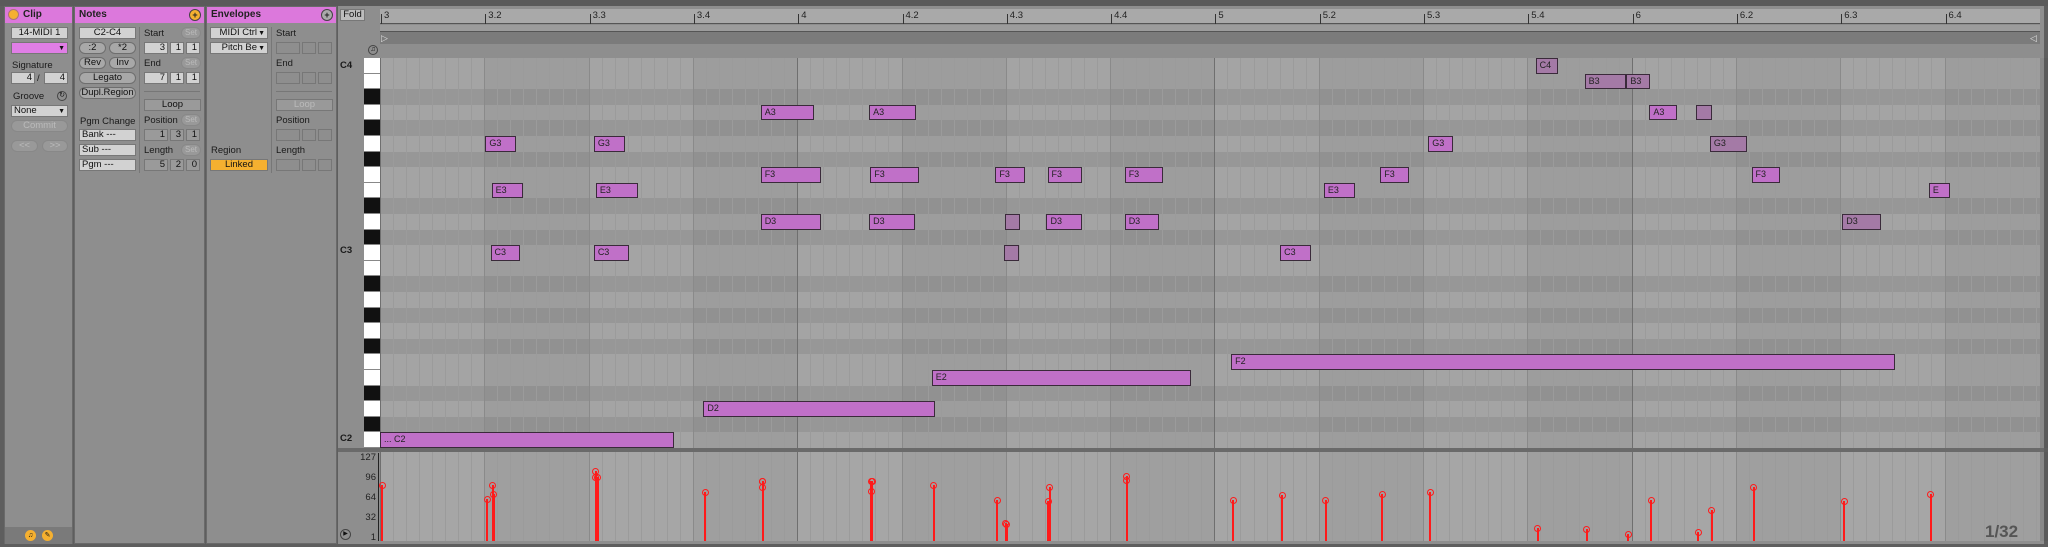  Describe the element at coordinates (39, 33) in the screenshot. I see `clip-name-field: 14-MIDI 1` at that location.